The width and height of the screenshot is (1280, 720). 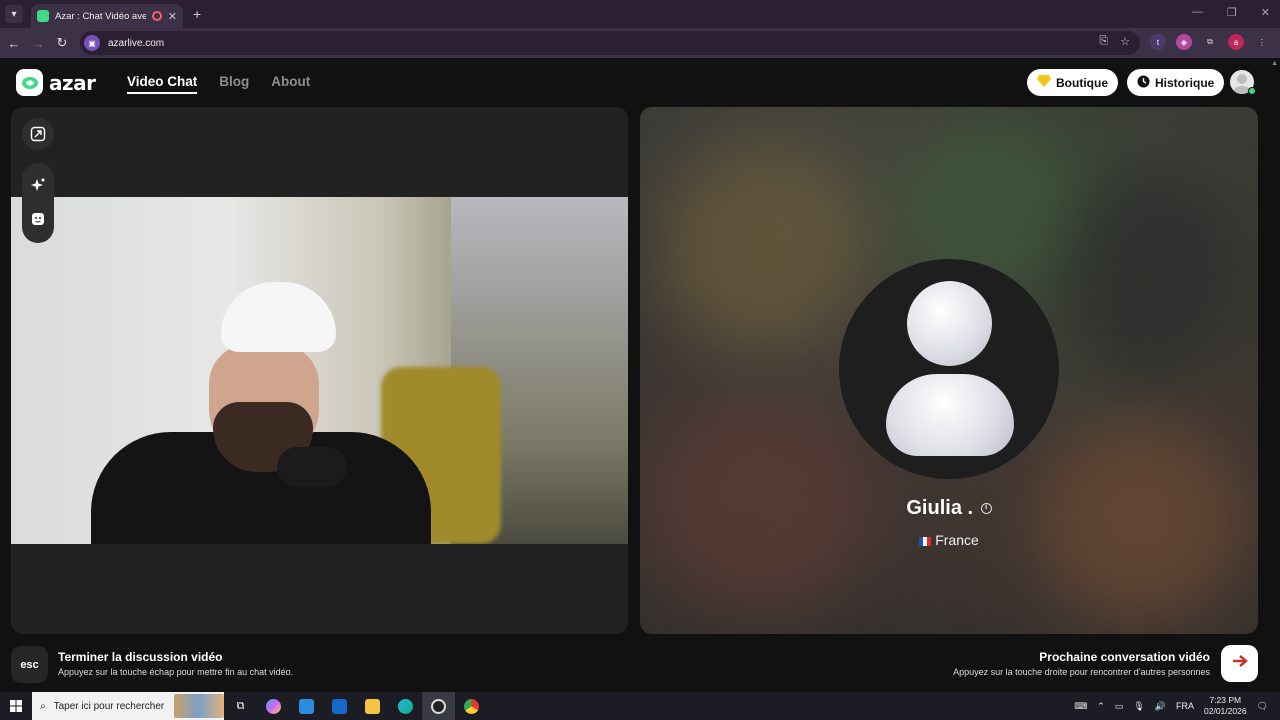 What do you see at coordinates (1160, 706) in the screenshot?
I see `volume-icon: 🔊` at bounding box center [1160, 706].